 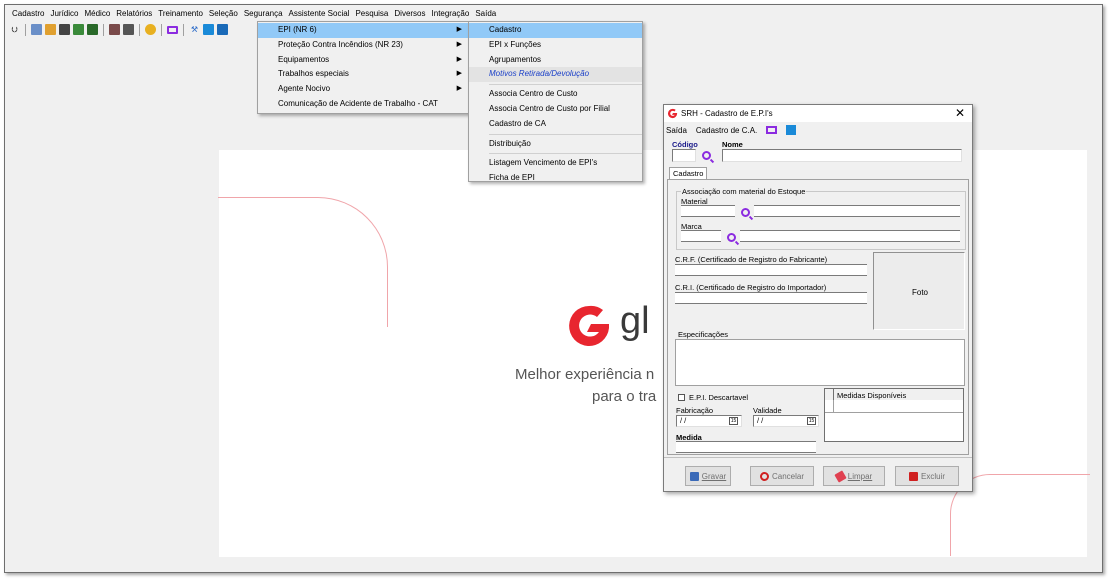 I want to click on menu-item-label: EPI (NR 6), so click(x=297, y=29).